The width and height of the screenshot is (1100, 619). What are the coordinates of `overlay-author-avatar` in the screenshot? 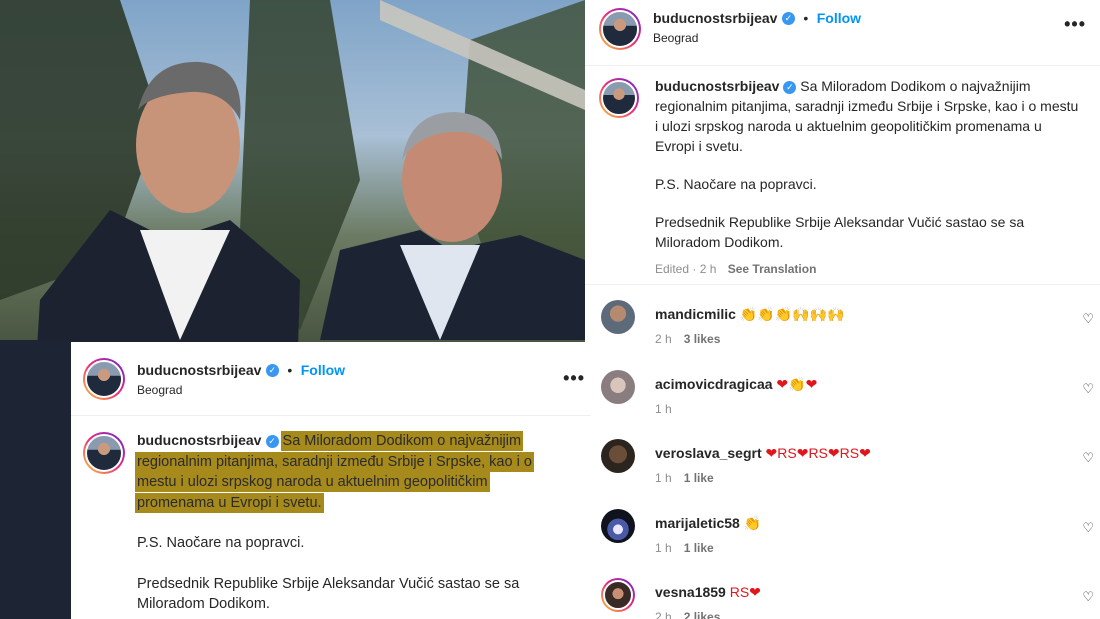 It's located at (104, 379).